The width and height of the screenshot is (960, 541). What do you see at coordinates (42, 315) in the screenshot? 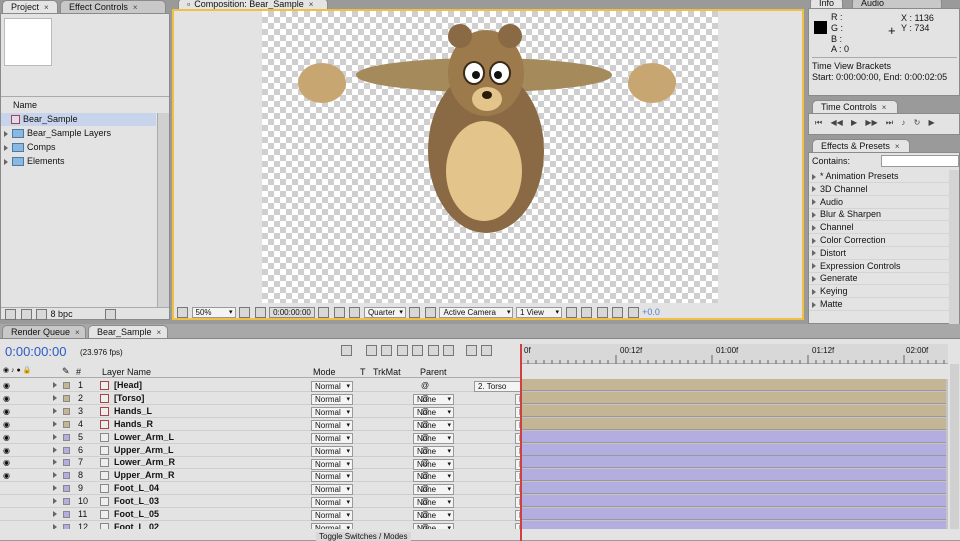
I see `new-composition-icon` at bounding box center [42, 315].